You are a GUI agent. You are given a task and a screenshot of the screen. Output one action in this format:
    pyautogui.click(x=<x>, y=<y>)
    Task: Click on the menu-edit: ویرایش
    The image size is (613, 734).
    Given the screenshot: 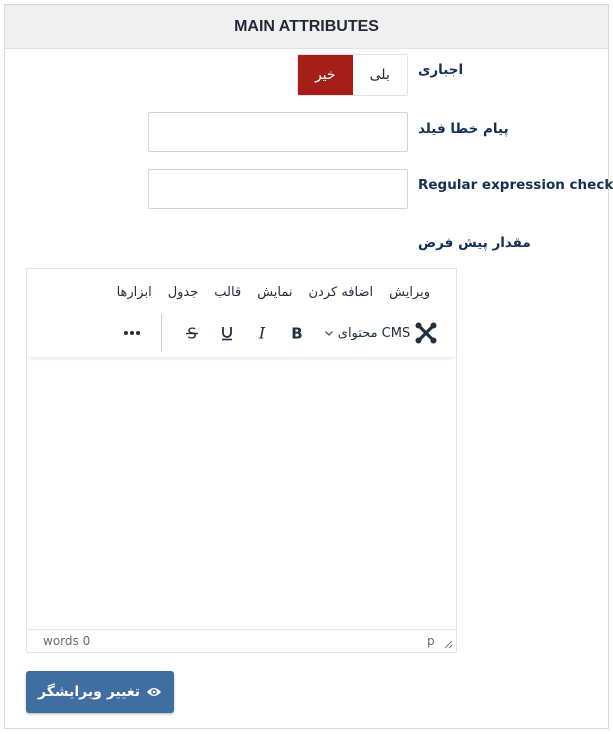 What is the action you would take?
    pyautogui.click(x=409, y=292)
    